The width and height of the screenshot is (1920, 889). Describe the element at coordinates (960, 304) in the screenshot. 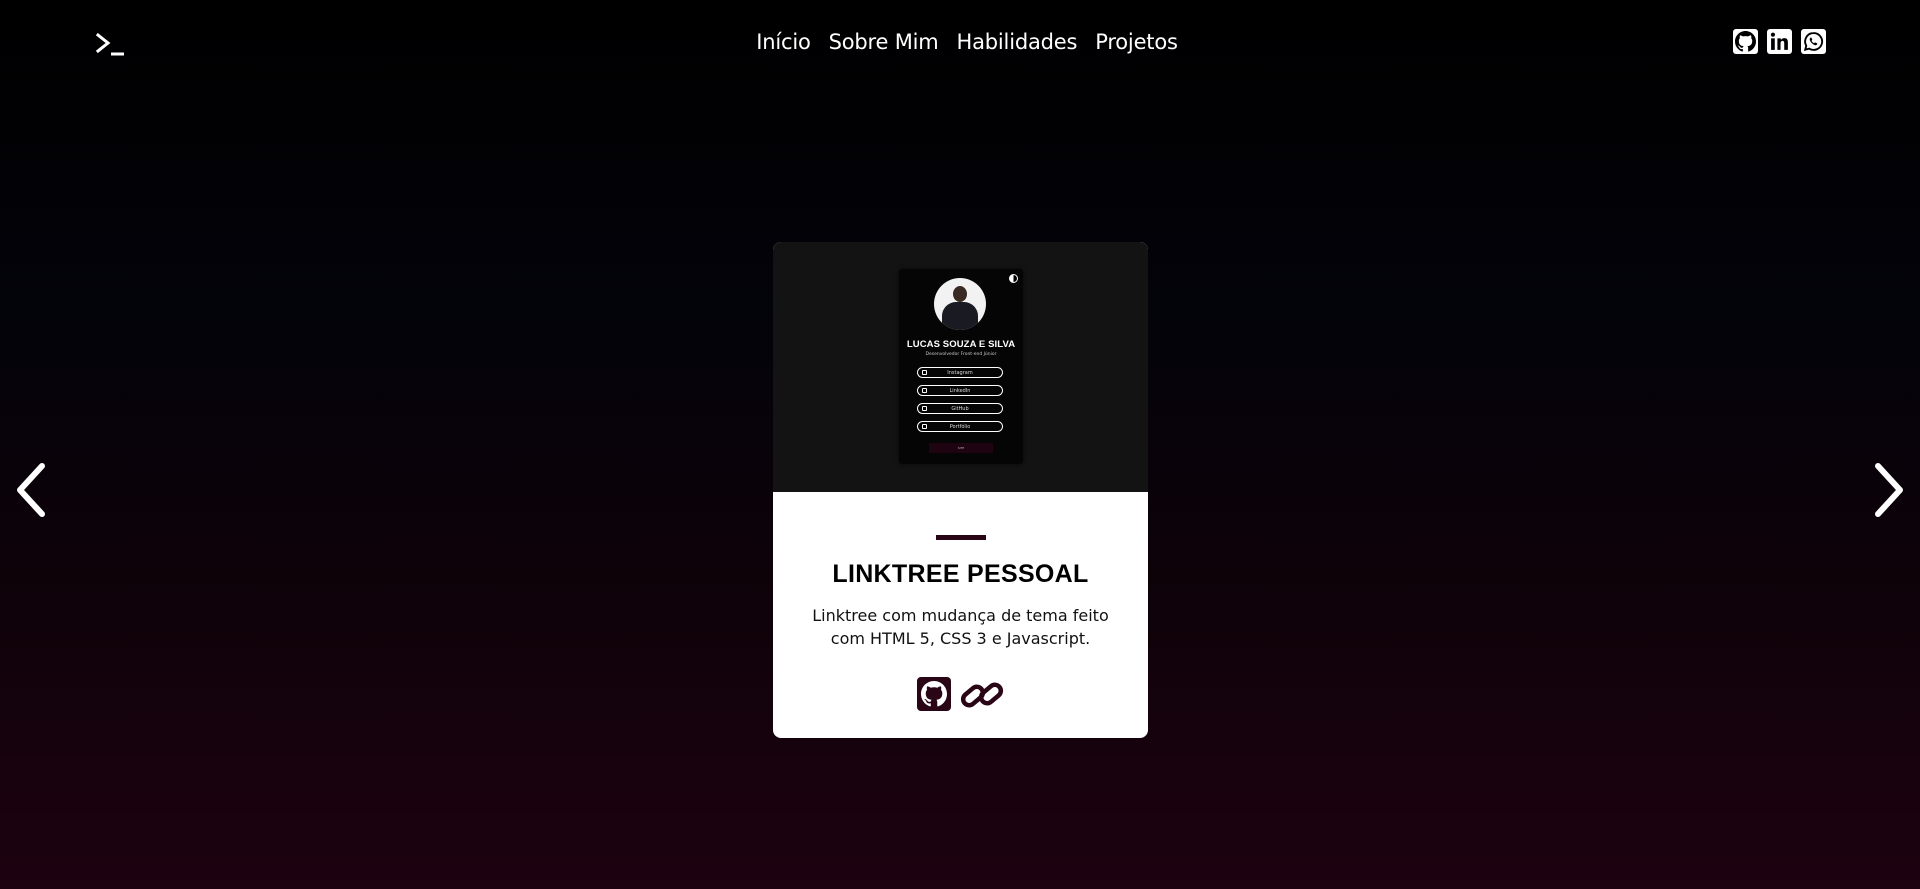

I see `avatar` at that location.